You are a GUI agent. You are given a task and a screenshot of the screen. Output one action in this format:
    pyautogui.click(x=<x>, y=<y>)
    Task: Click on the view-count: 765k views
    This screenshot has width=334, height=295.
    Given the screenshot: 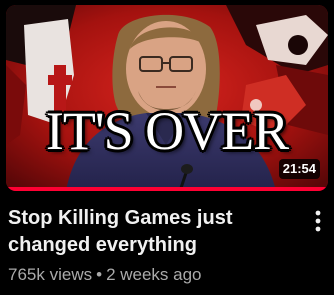 What is the action you would take?
    pyautogui.click(x=50, y=274)
    